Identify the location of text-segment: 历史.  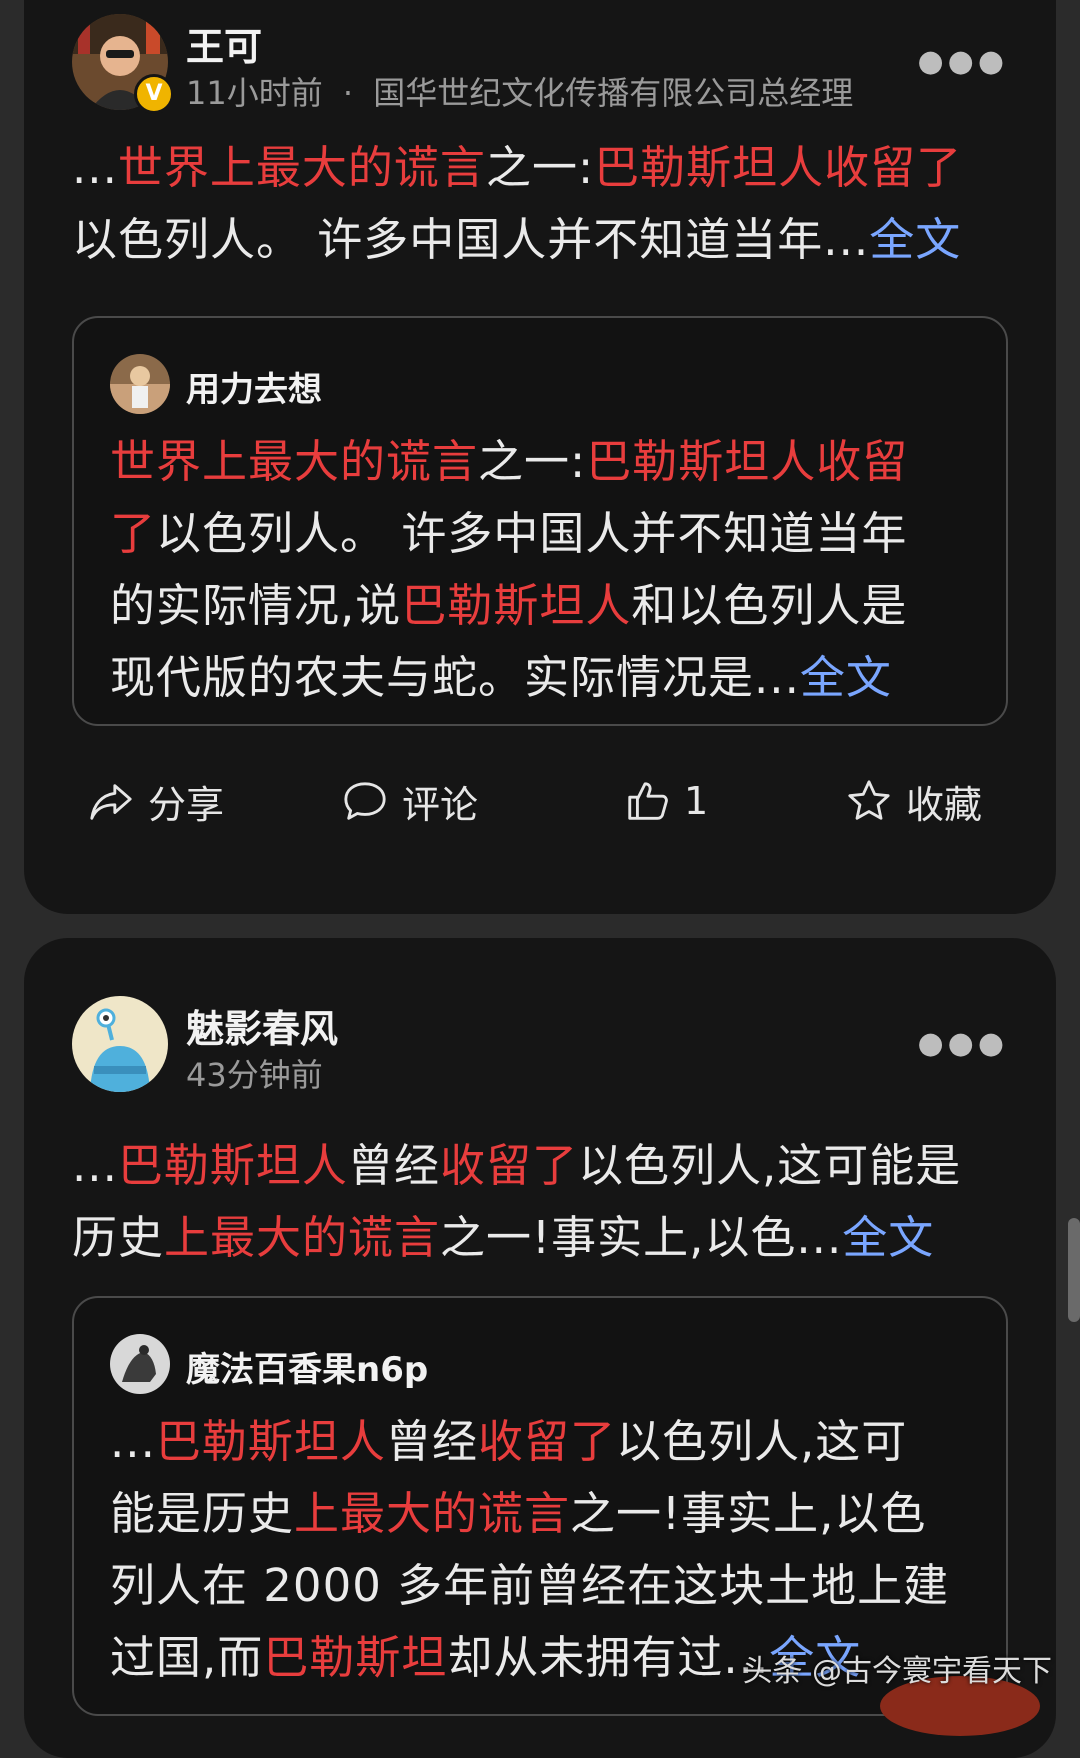
(118, 1237).